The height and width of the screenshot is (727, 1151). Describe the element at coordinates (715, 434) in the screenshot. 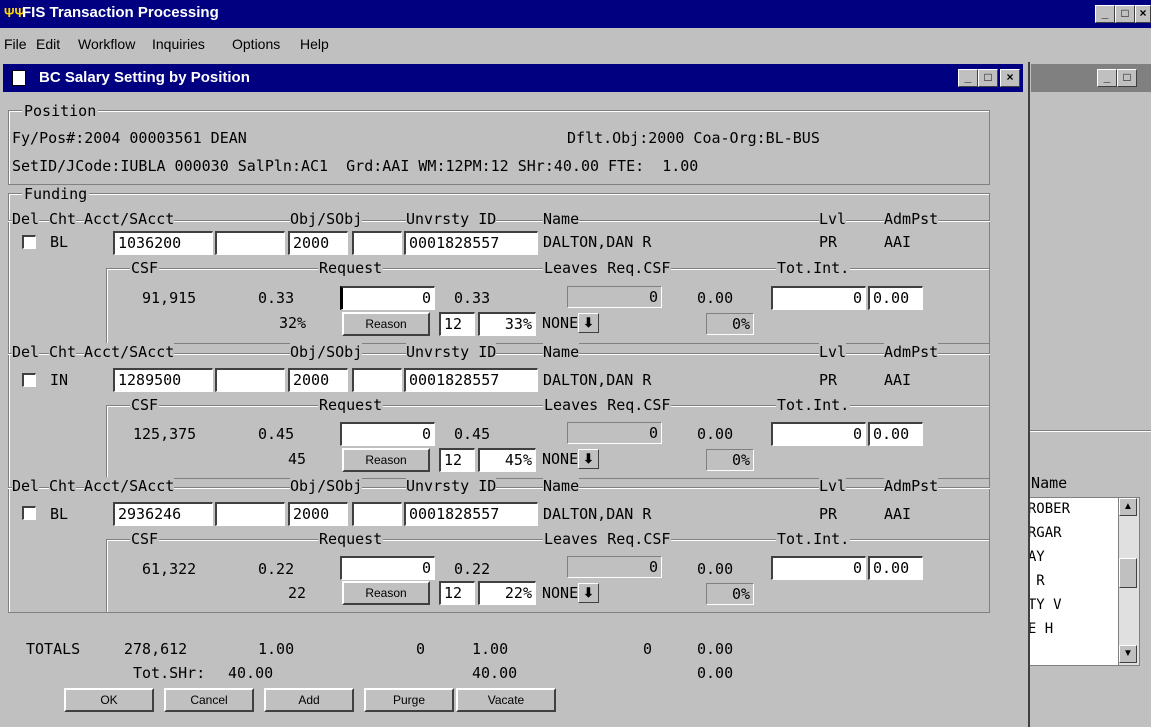

I see `leave-fte: 0.00` at that location.